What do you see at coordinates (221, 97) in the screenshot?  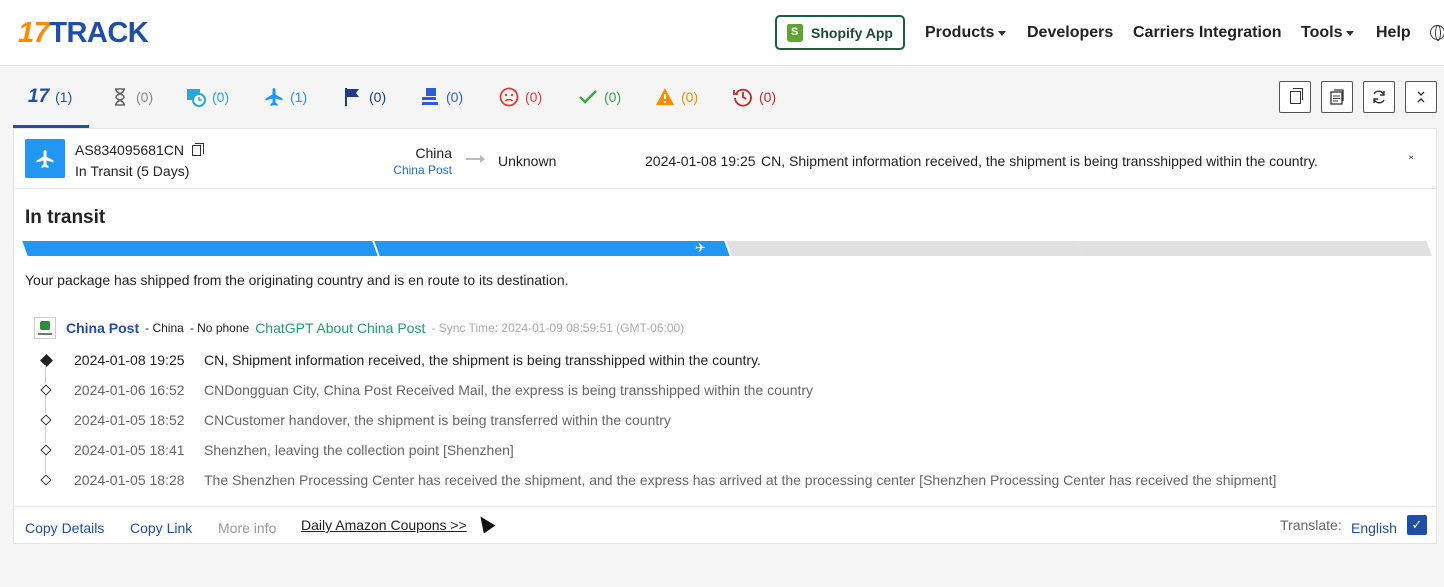 I see `tab-info-received-count: (0)` at bounding box center [221, 97].